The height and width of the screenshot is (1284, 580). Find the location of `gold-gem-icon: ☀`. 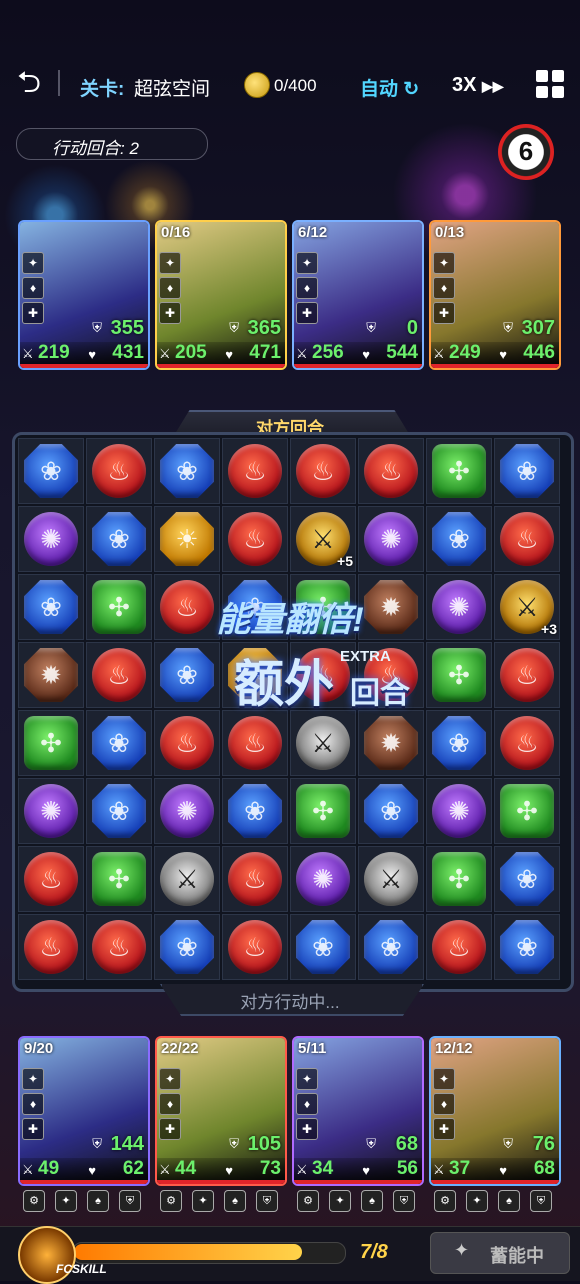

gold-gem-icon: ☀ is located at coordinates (187, 539).